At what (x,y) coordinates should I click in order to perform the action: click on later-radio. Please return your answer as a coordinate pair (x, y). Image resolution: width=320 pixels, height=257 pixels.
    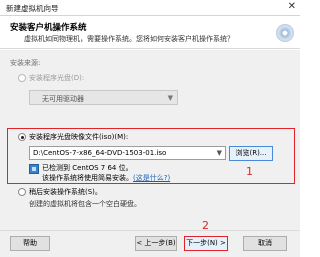
    Looking at the image, I should click on (22, 192).